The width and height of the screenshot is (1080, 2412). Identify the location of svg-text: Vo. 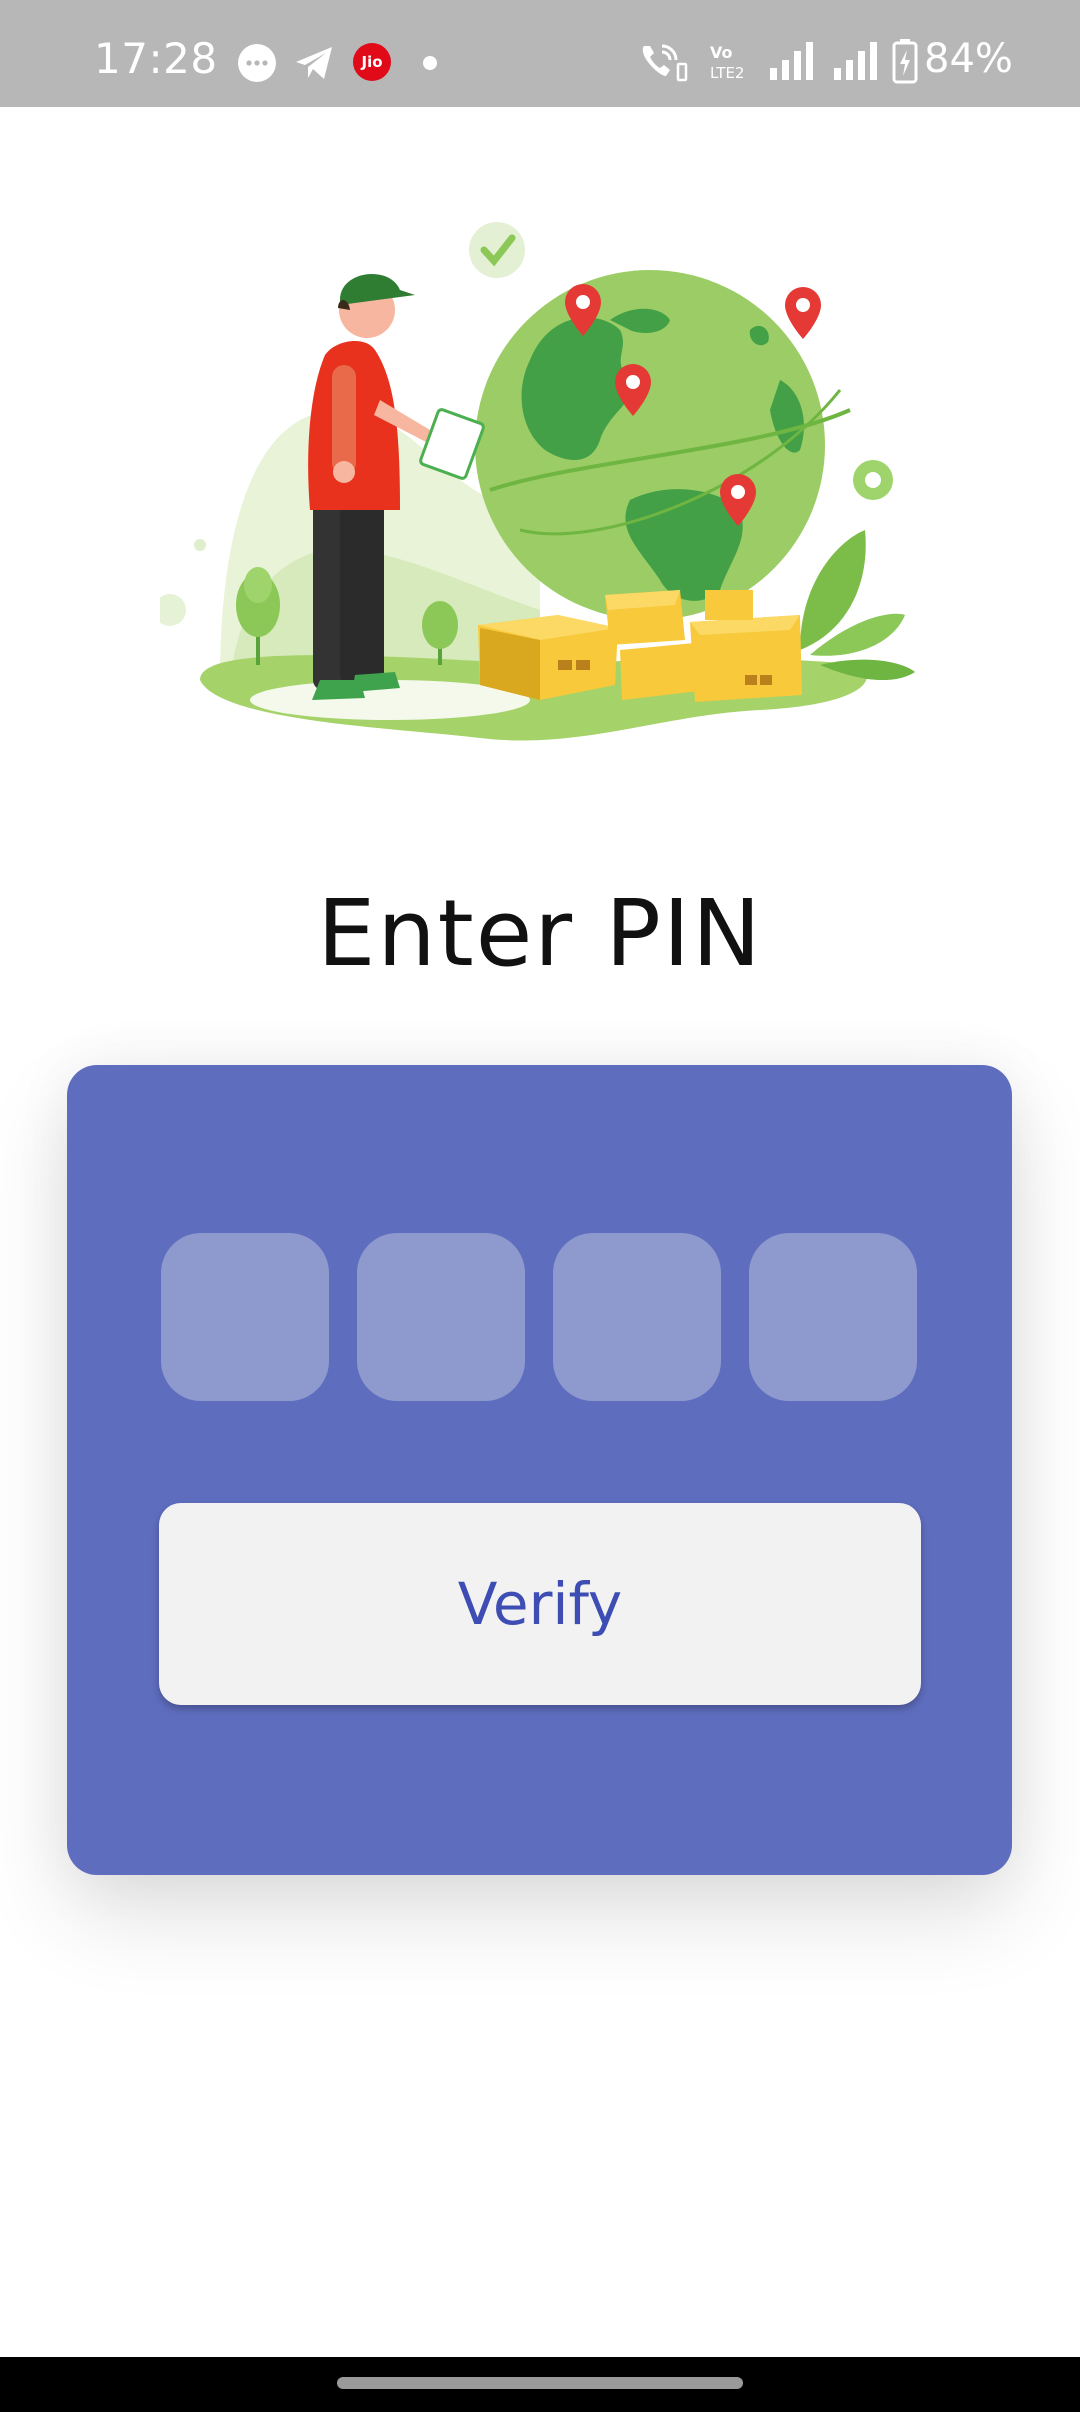
(721, 52).